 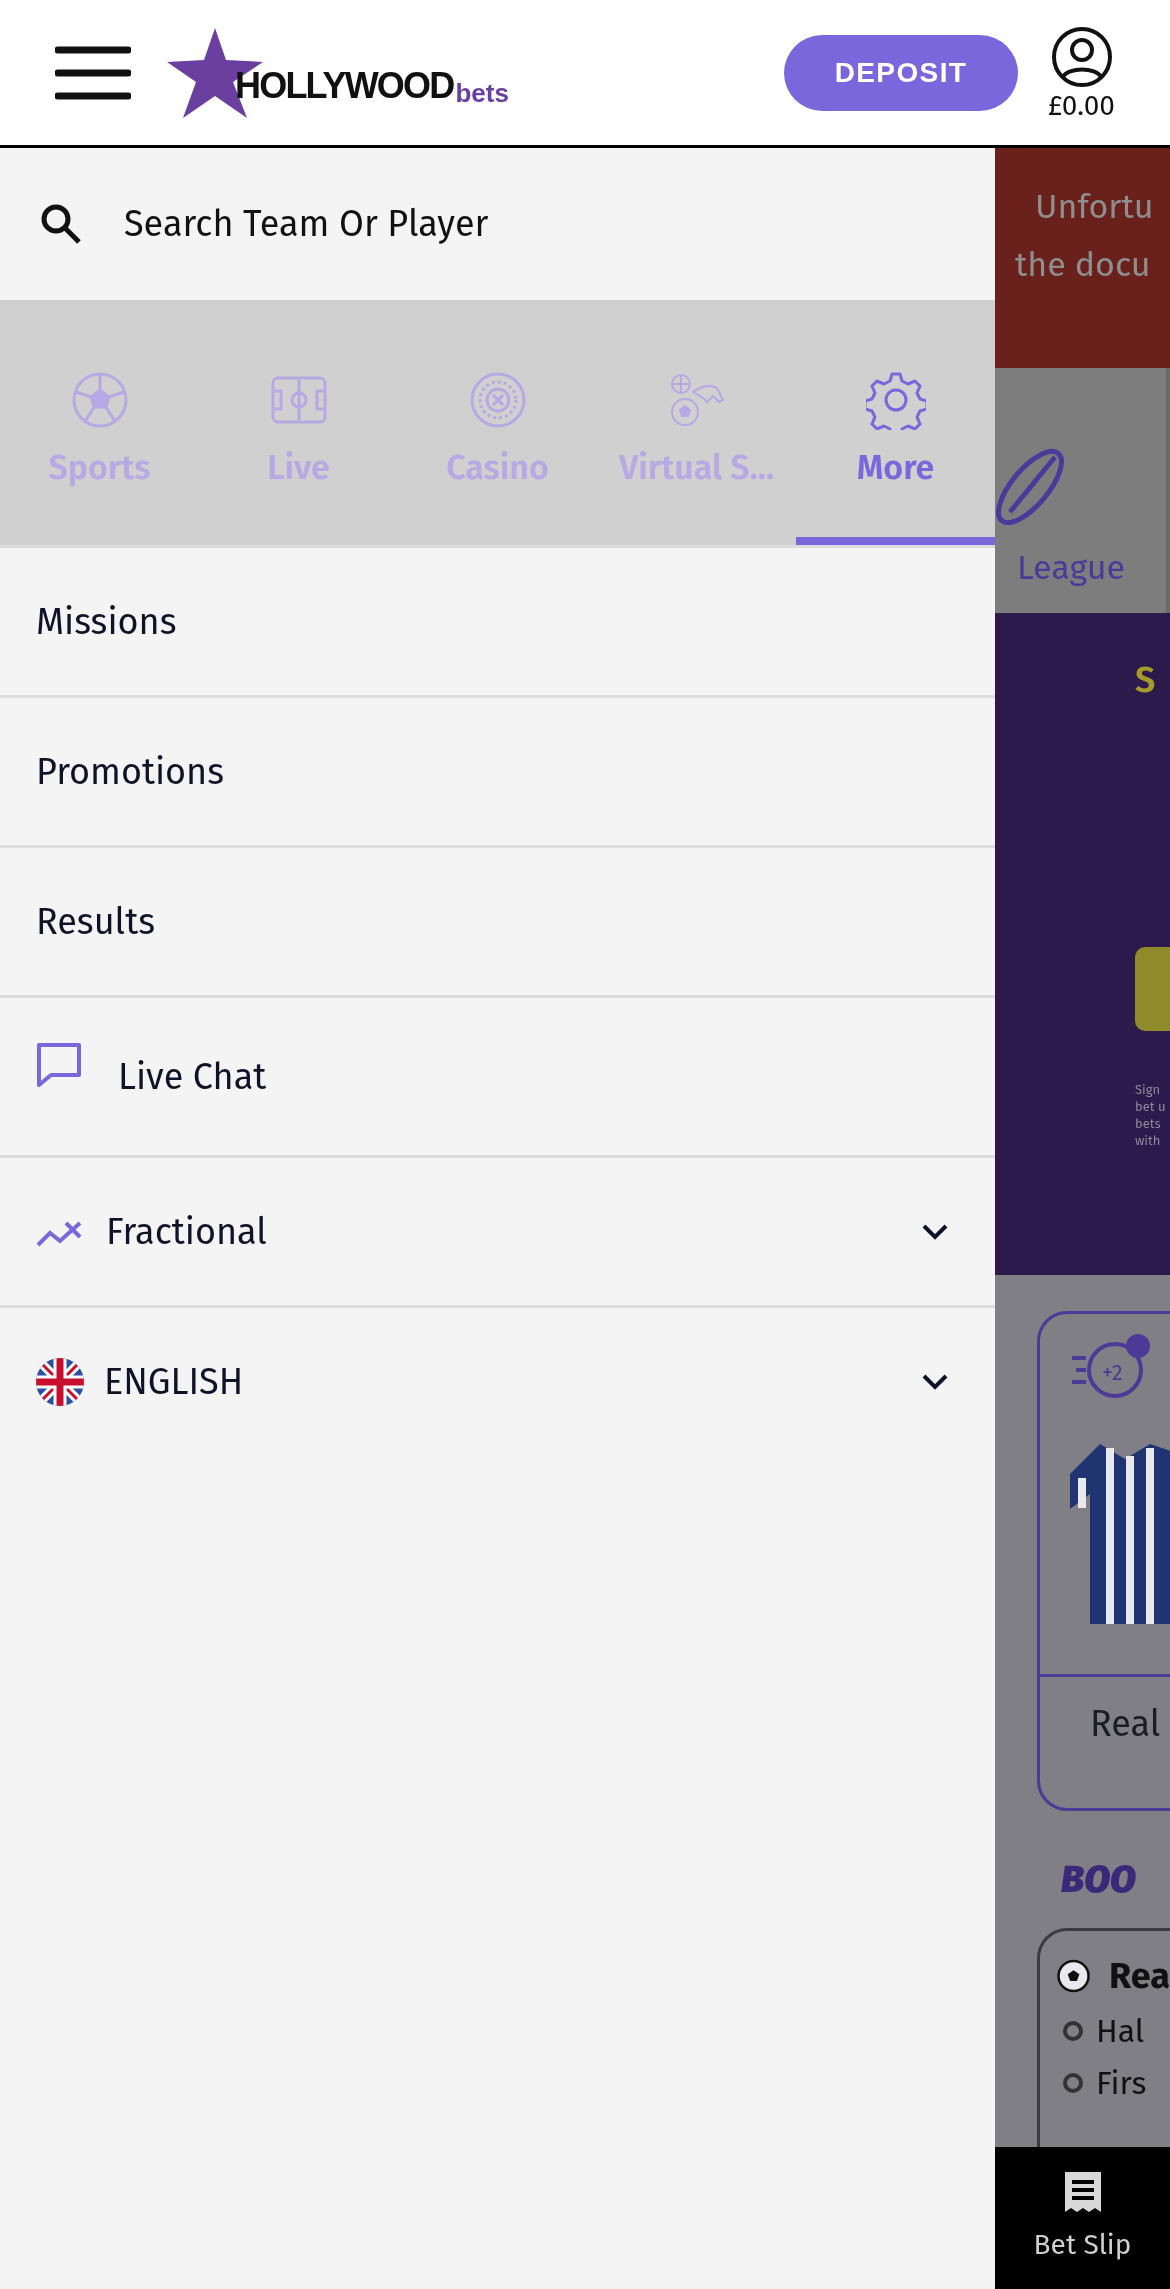 What do you see at coordinates (1139, 1976) in the screenshot?
I see `match-team: Rea` at bounding box center [1139, 1976].